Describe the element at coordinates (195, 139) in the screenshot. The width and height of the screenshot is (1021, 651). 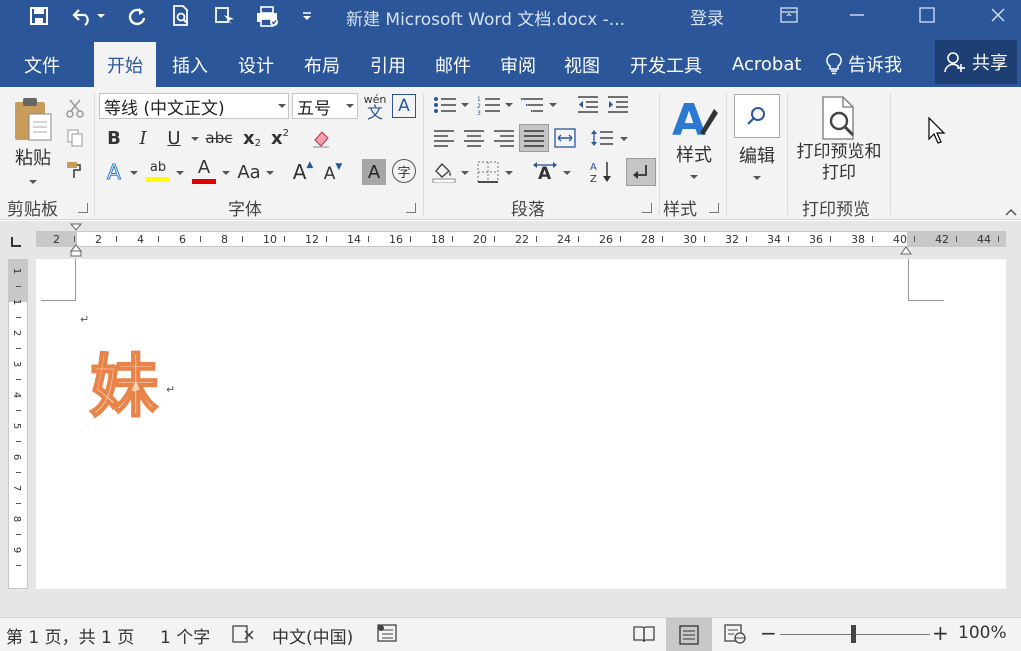
I see `underline-dropdown-icon` at that location.